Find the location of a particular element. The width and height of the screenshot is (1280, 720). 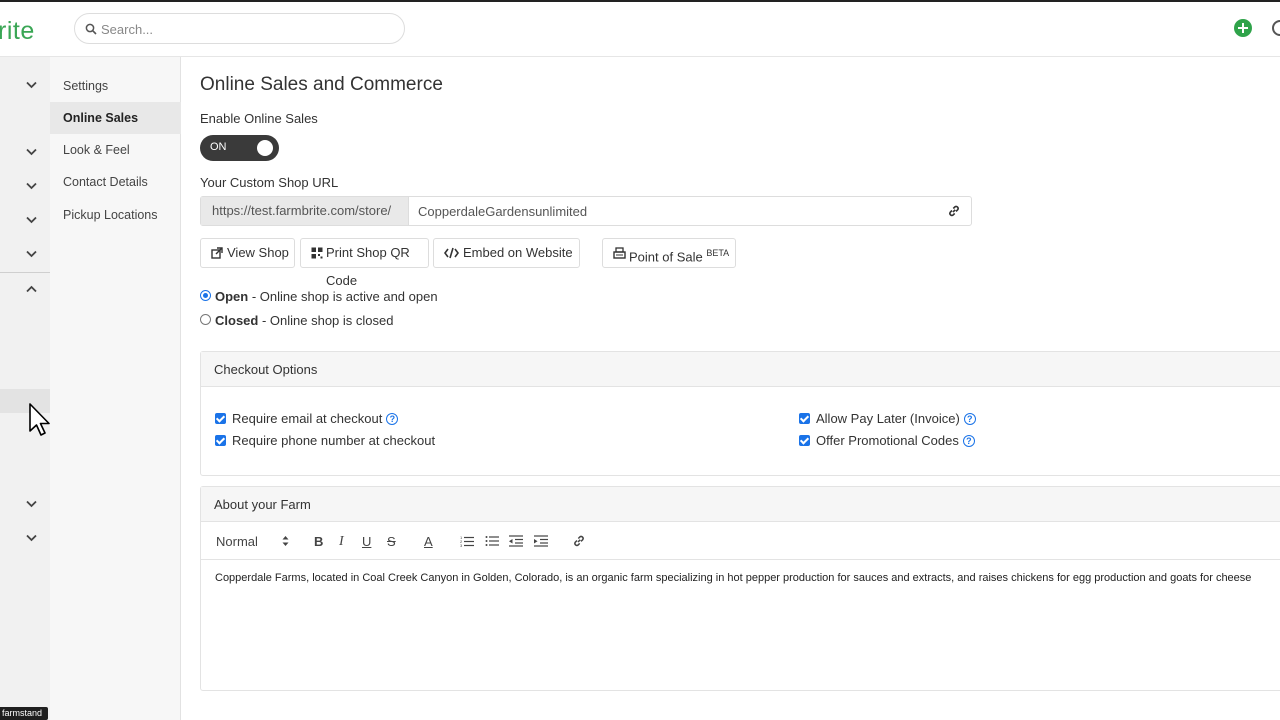

select-arrows-icon is located at coordinates (285, 541).